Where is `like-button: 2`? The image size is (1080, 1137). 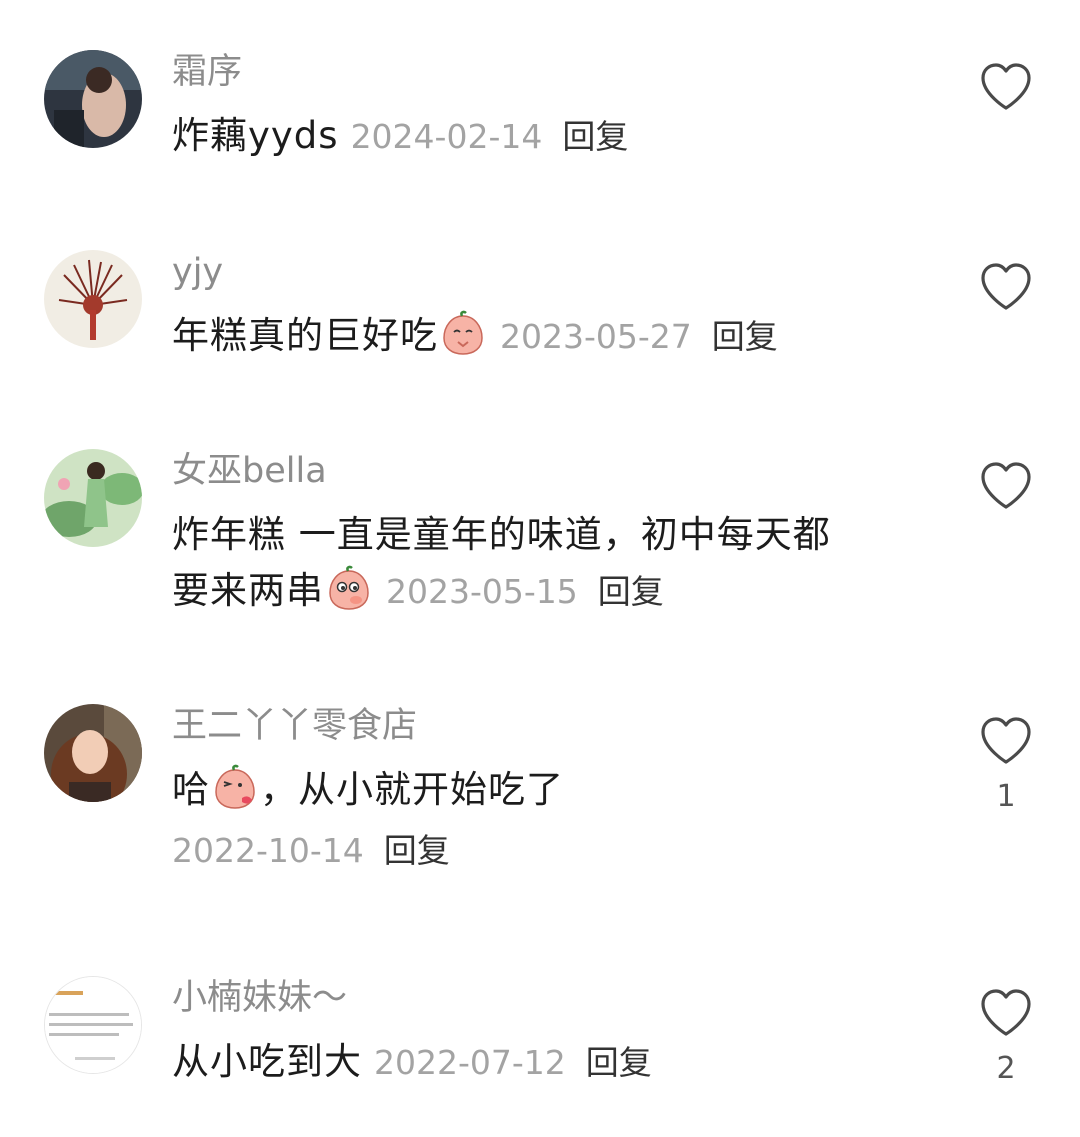
like-button: 2 is located at coordinates (1006, 1037).